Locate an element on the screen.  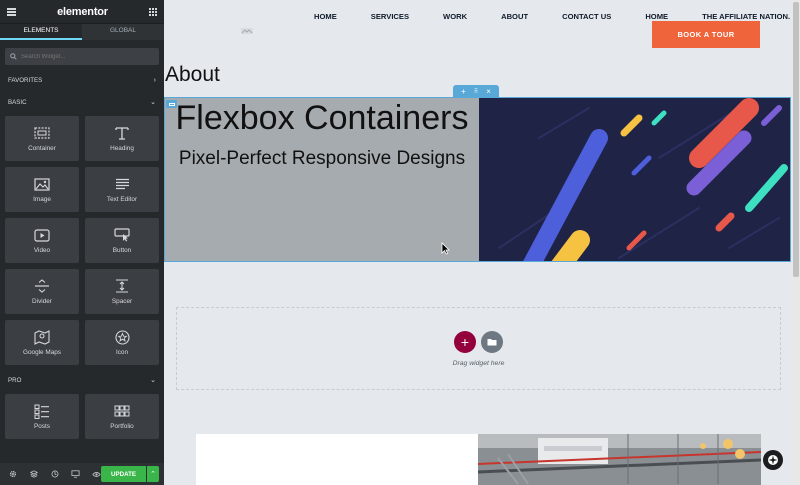
panel-tabs: ELEMENTS GLOBAL is located at coordinates (82, 32).